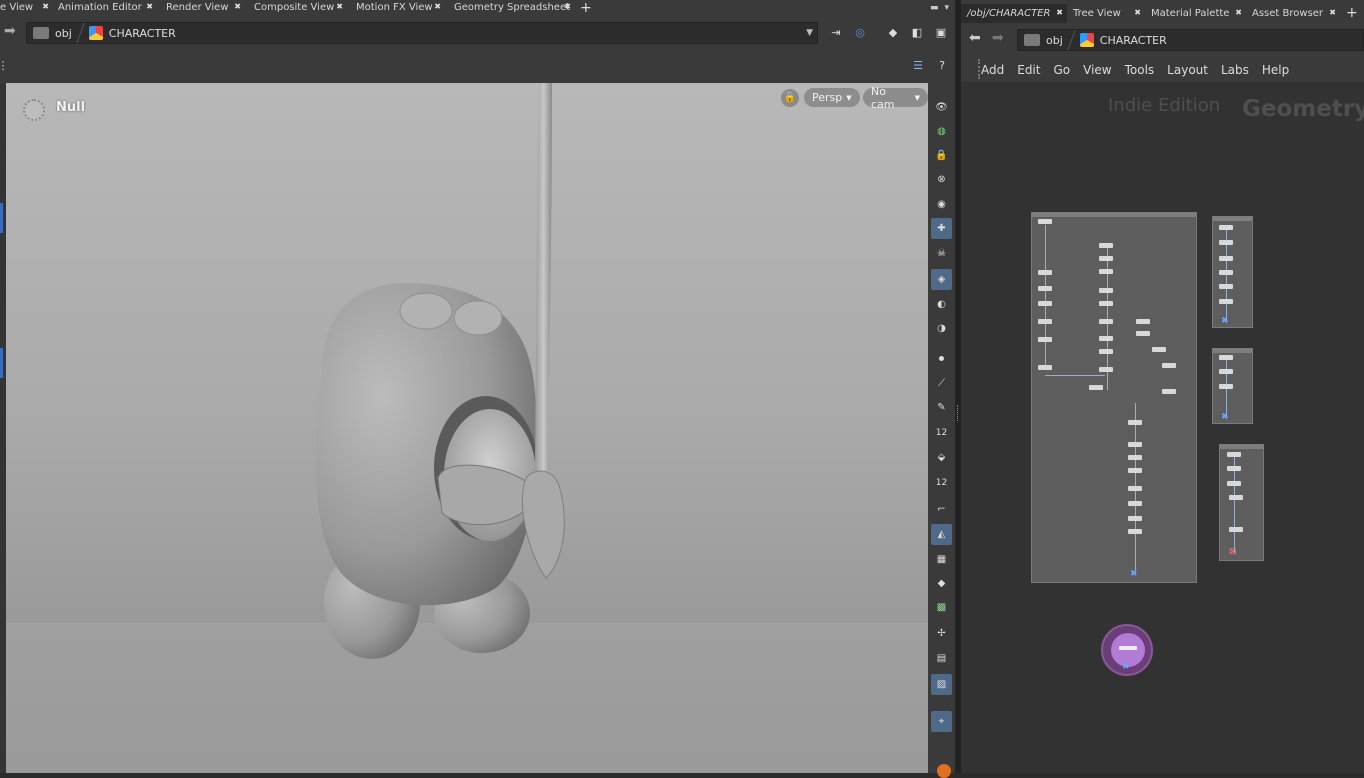  I want to click on menu-add: Add, so click(992, 70).